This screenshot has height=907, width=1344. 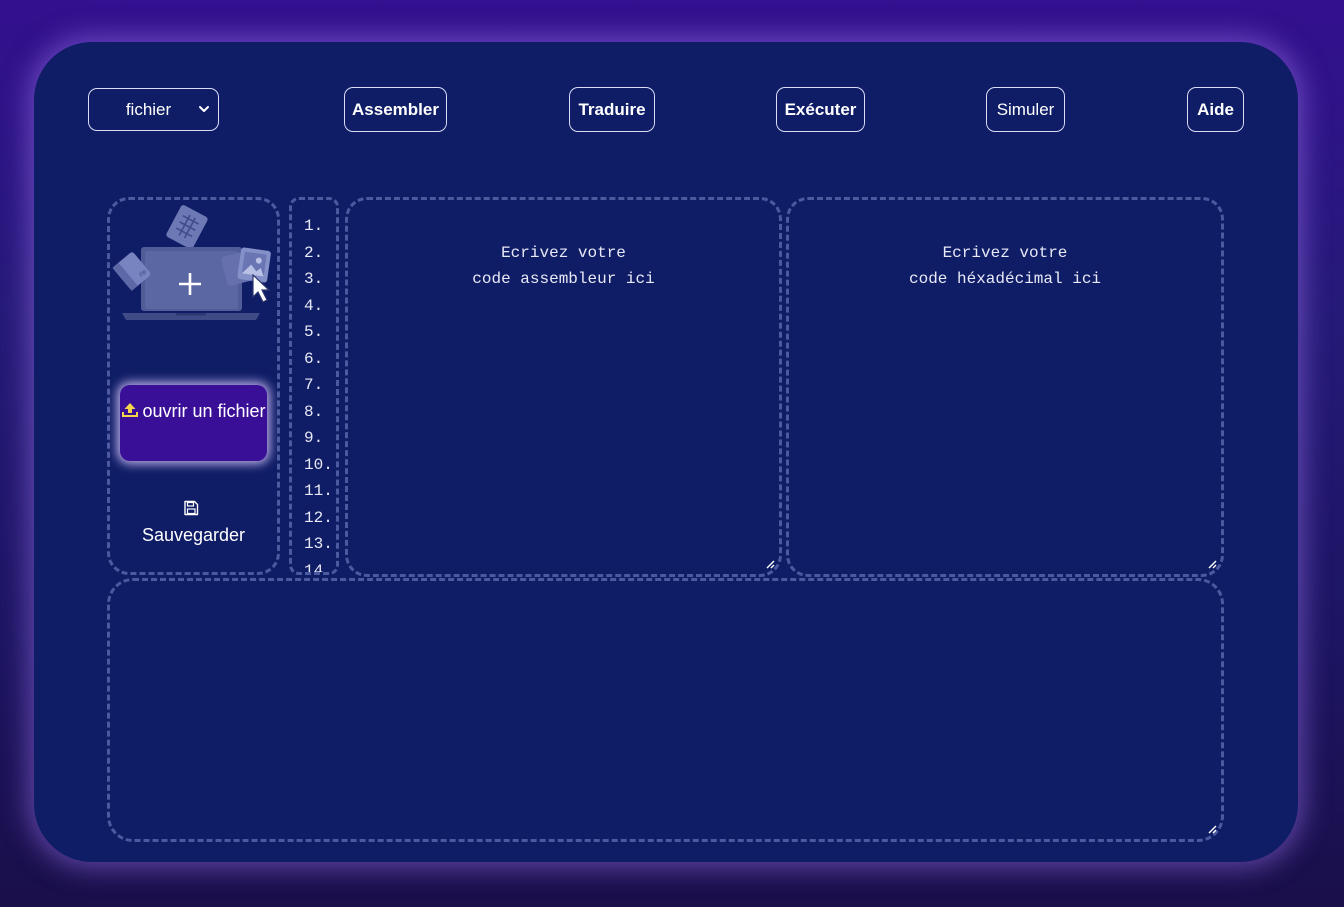 I want to click on upload-icon, so click(x=130, y=410).